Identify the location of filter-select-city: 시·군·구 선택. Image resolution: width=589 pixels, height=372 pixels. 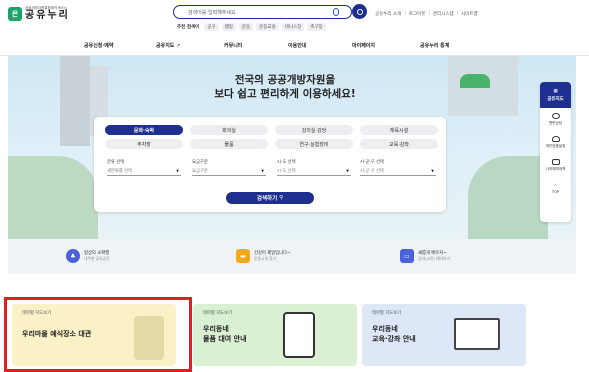
(398, 171).